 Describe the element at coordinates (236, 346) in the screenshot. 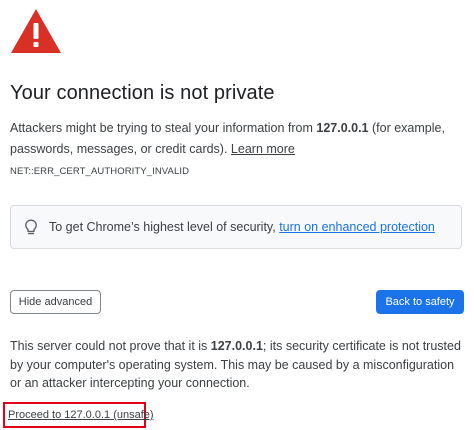

I see `details-host: 127.0.0.1` at that location.